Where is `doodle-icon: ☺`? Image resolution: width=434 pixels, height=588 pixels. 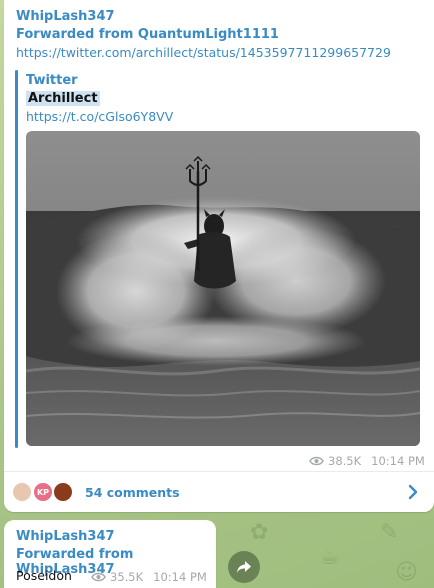 doodle-icon: ☺ is located at coordinates (406, 572).